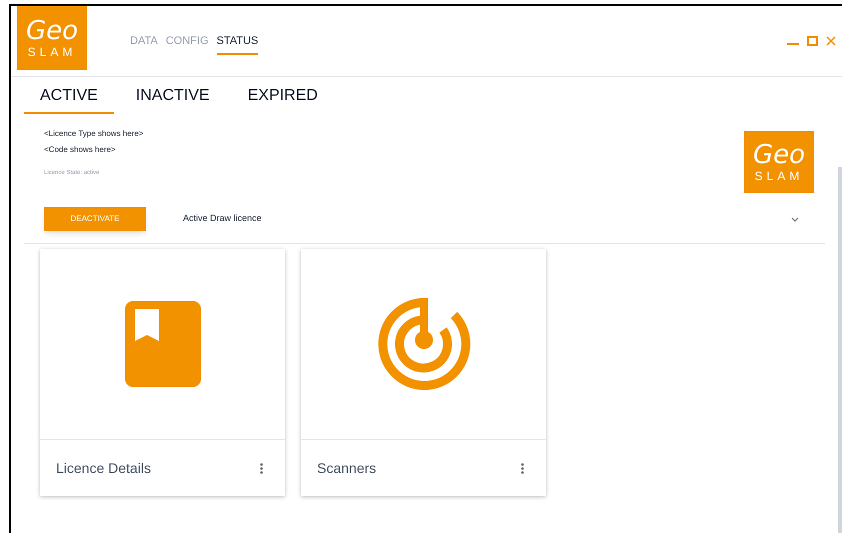 This screenshot has width=842, height=533. Describe the element at coordinates (840, 350) in the screenshot. I see `scrollbar` at that location.